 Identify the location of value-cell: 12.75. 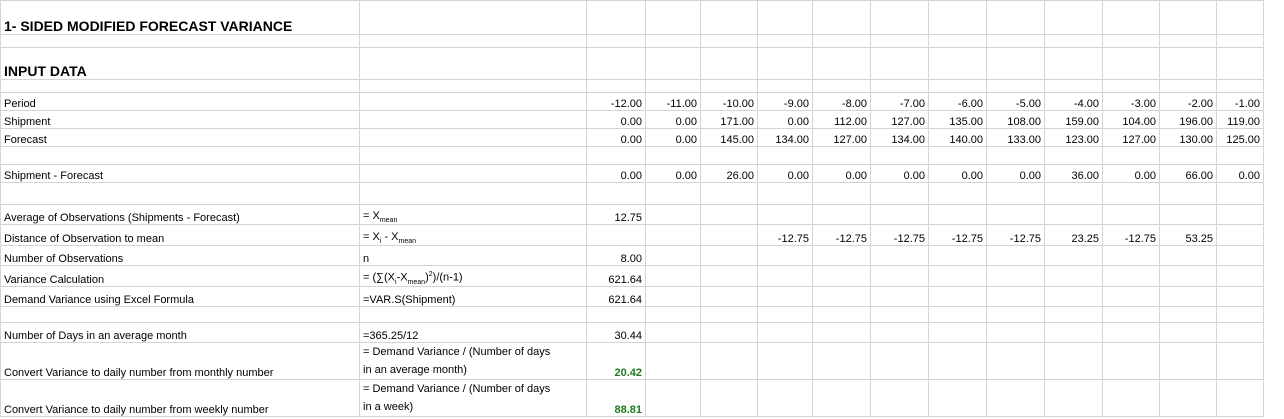
(616, 214).